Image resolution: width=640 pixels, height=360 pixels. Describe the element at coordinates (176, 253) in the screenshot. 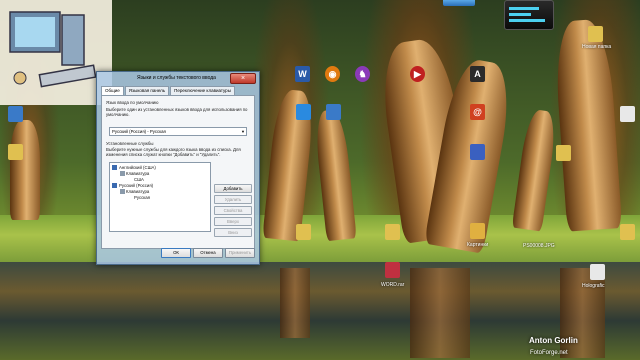

I see `ok-button: ОК` at that location.